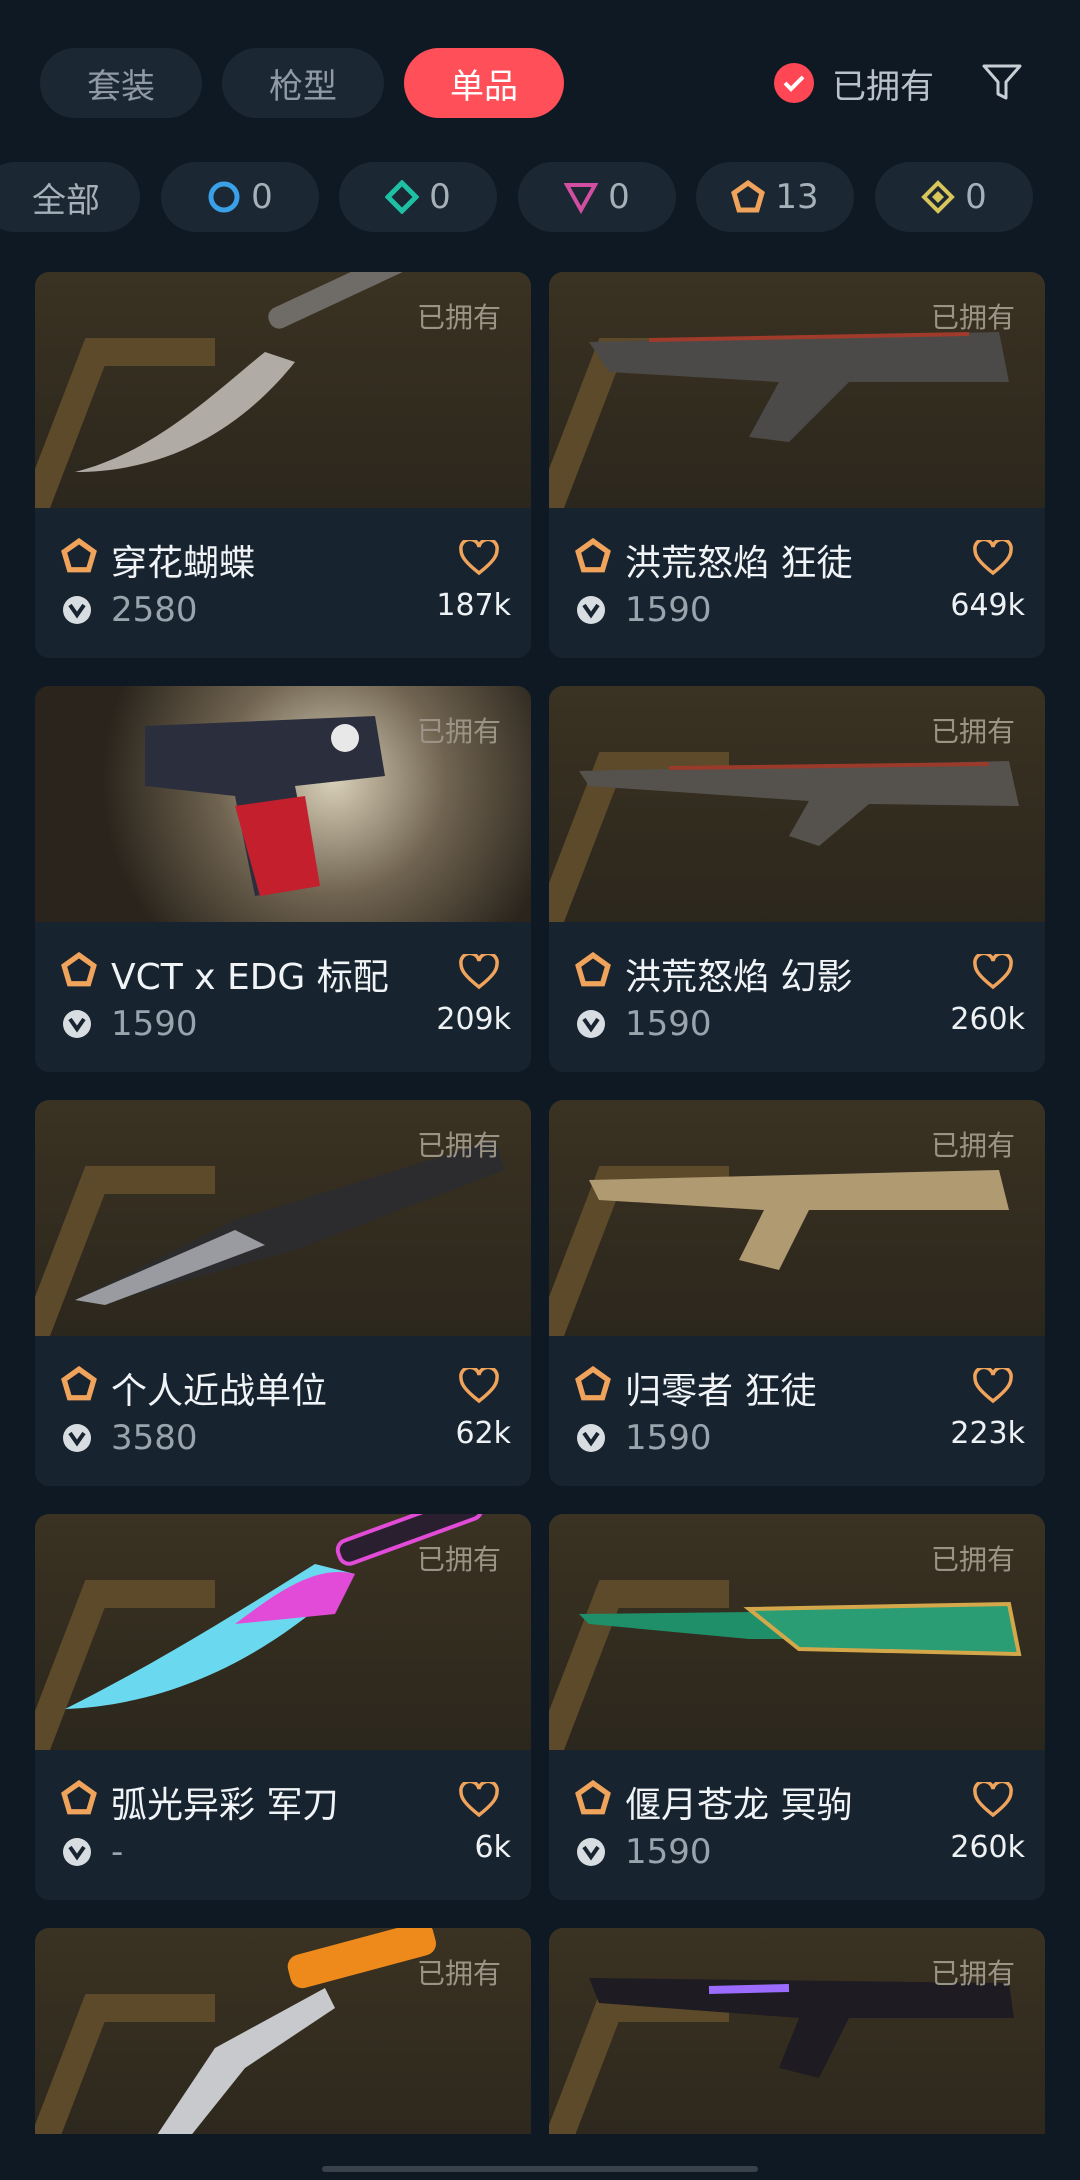  I want to click on skin-card: 已拥有 弧光异彩 军刀 - 6k, so click(283, 1707).